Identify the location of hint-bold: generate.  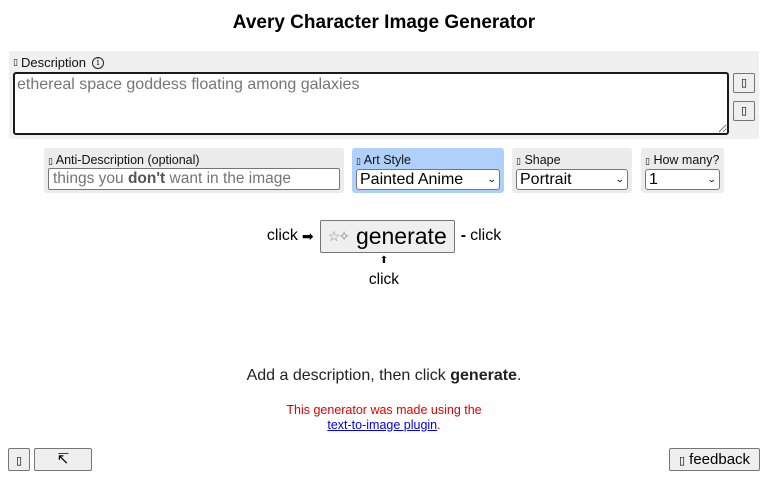
(483, 375).